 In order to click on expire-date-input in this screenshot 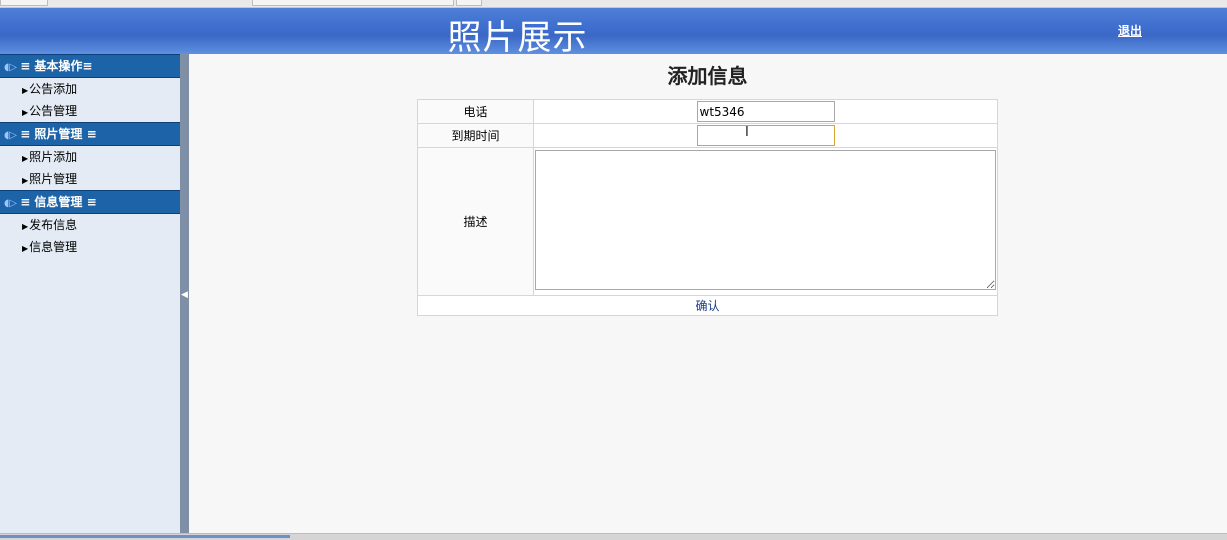, I will do `click(765, 135)`.